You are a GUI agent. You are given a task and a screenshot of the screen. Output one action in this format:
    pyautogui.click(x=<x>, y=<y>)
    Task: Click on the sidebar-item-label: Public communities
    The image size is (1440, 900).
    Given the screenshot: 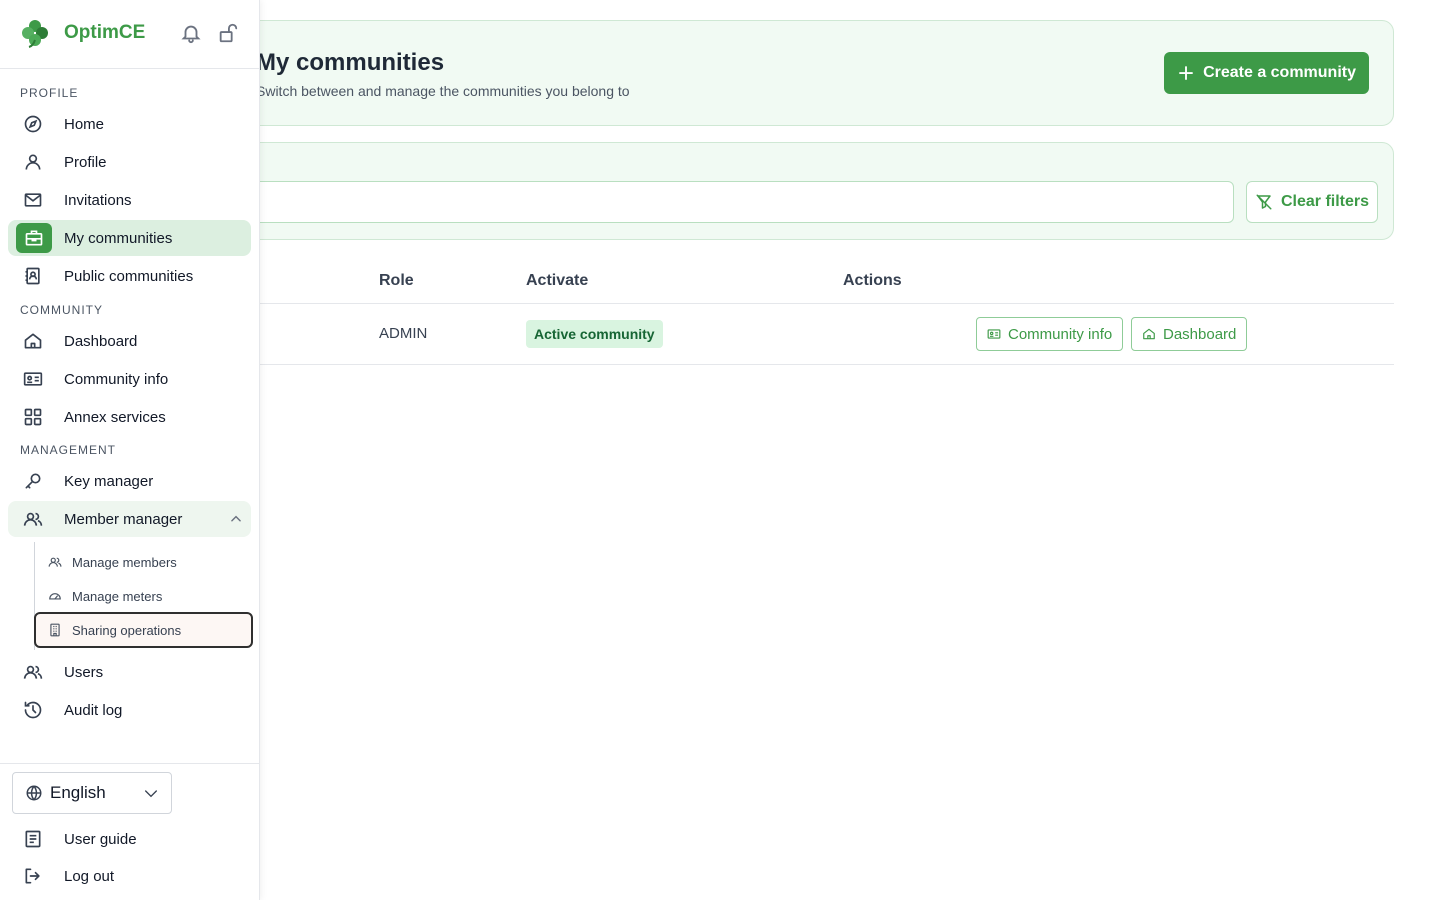 What is the action you would take?
    pyautogui.click(x=129, y=276)
    